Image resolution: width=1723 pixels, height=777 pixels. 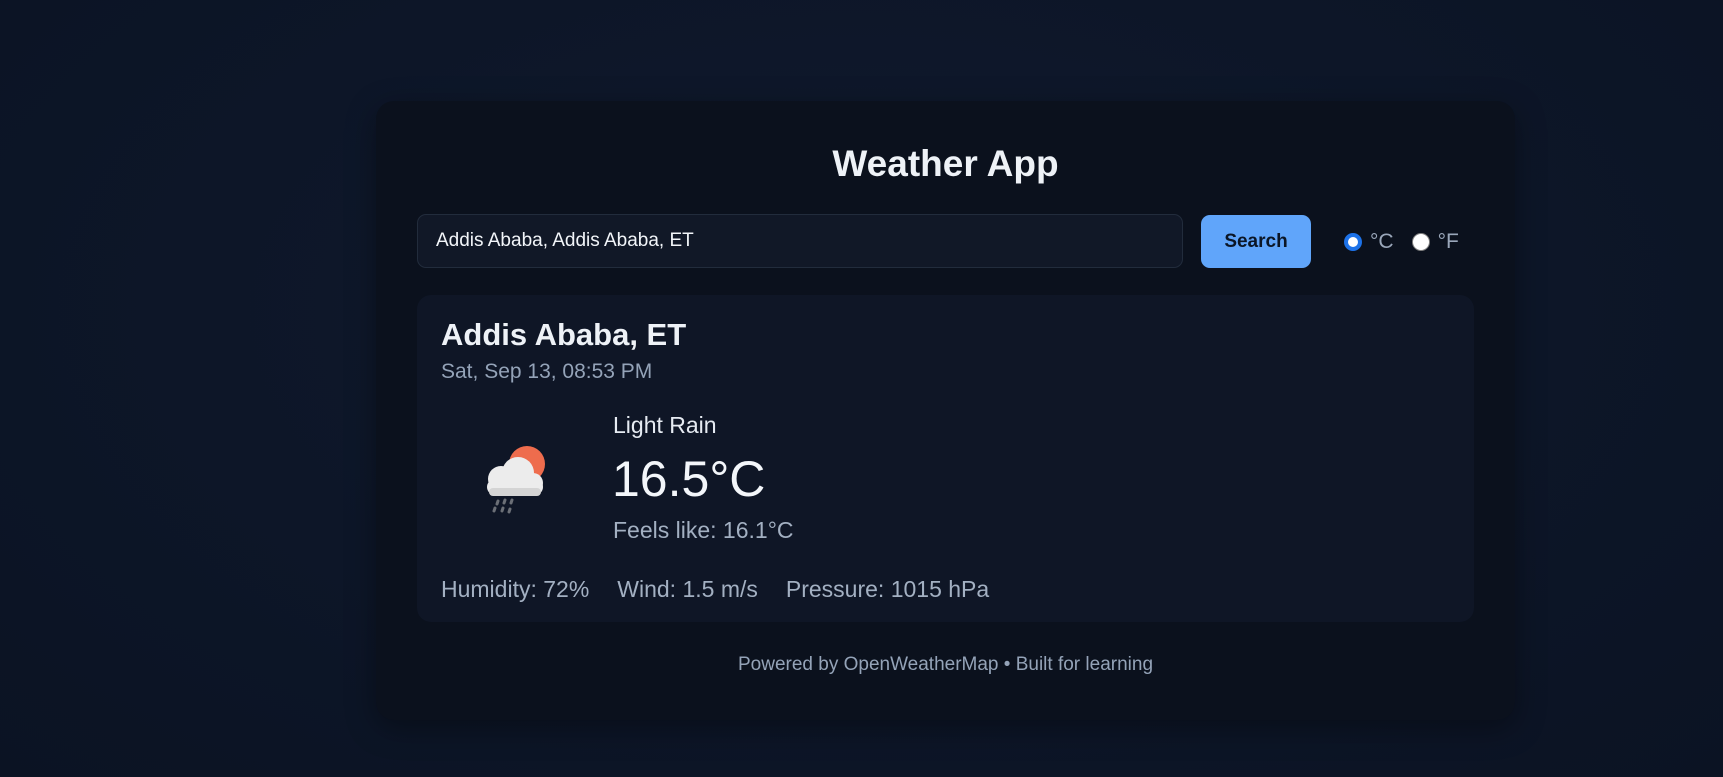 I want to click on search-input, so click(x=800, y=241).